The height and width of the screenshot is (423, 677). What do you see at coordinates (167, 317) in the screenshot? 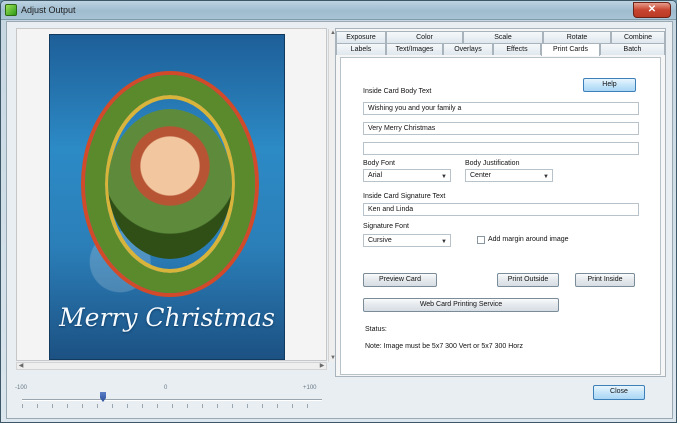
I see `card-greeting-text: Merry Christmas` at bounding box center [167, 317].